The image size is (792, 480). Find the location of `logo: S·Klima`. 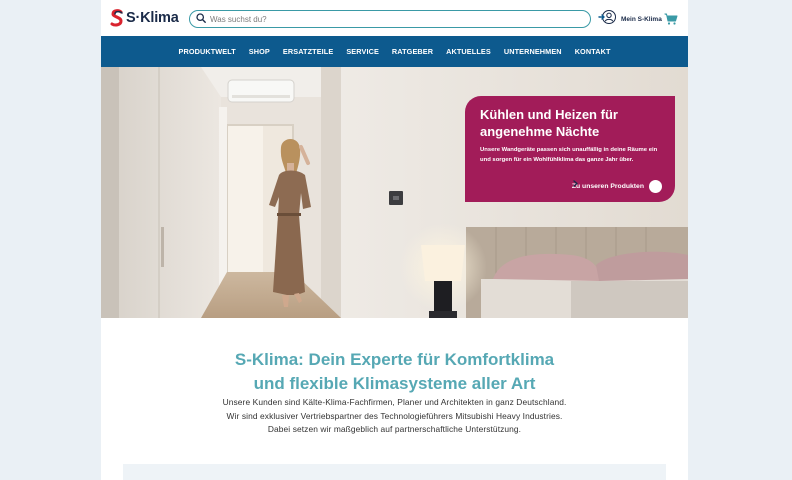

logo: S·Klima is located at coordinates (144, 18).